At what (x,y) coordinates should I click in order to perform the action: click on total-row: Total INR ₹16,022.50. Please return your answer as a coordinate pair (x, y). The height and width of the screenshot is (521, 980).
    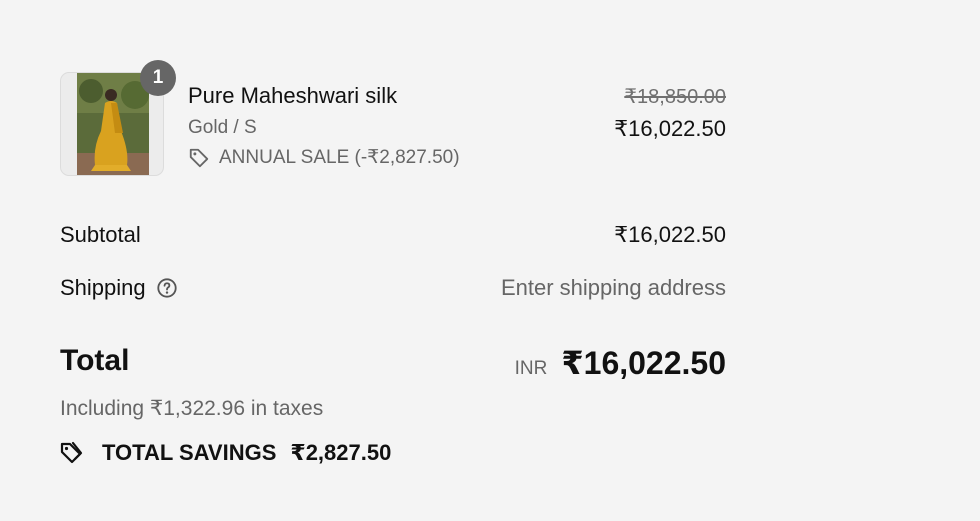
    Looking at the image, I should click on (393, 364).